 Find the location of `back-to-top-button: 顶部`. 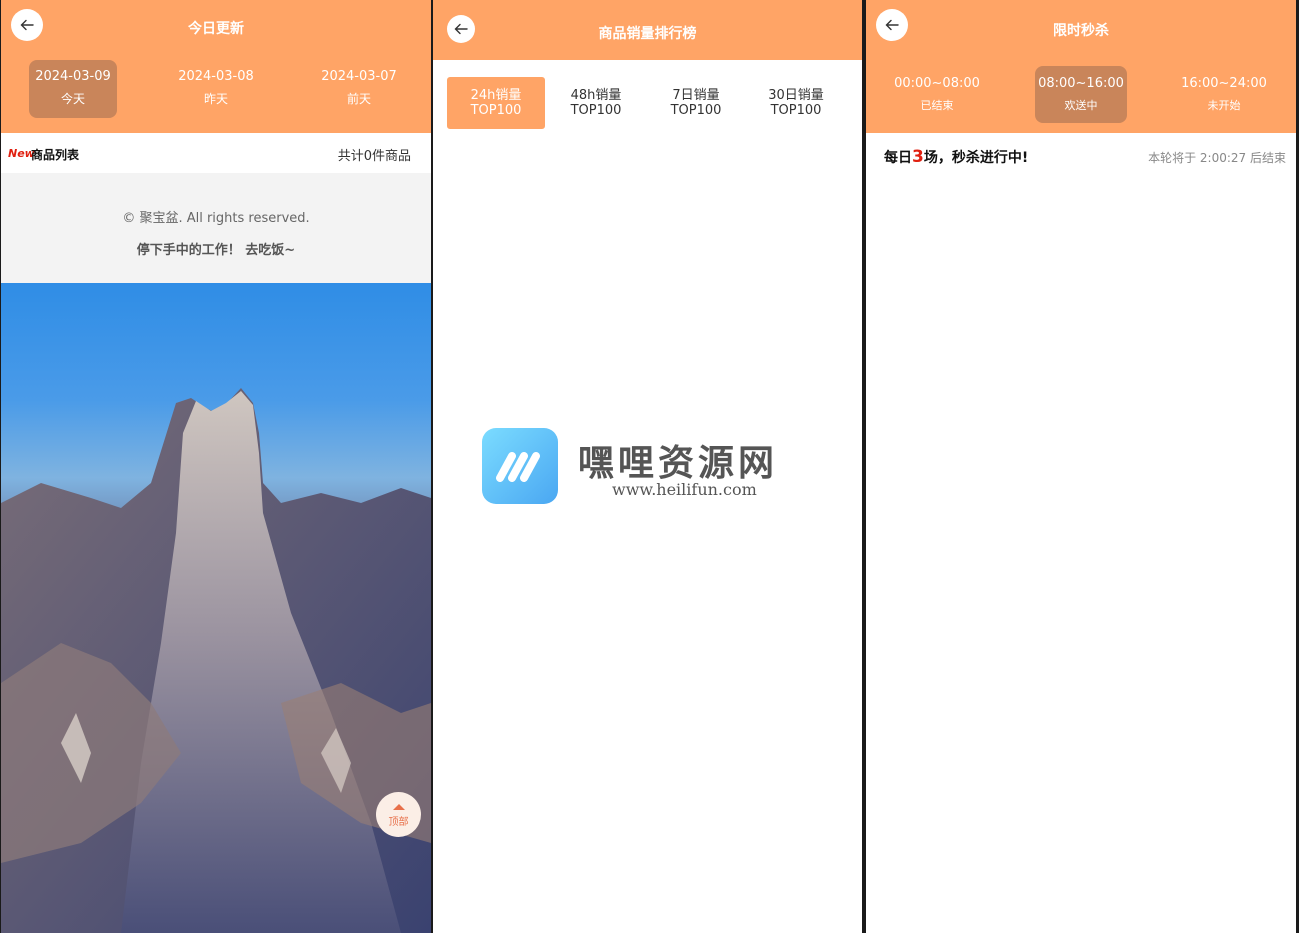

back-to-top-button: 顶部 is located at coordinates (398, 814).